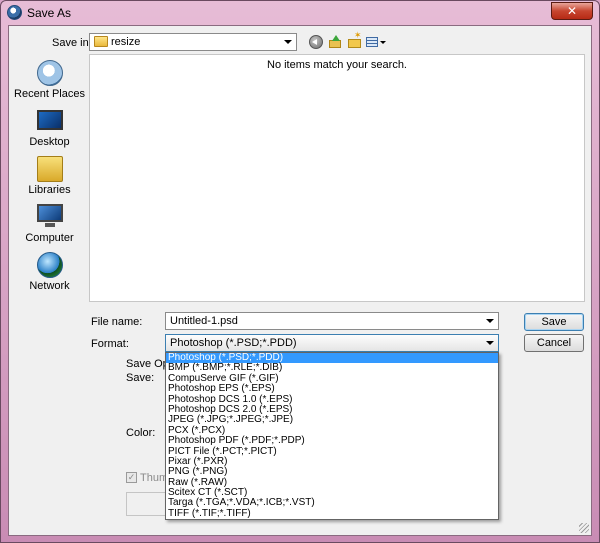 The height and width of the screenshot is (543, 600). I want to click on place-recent-places: Recent Places, so click(49, 79).